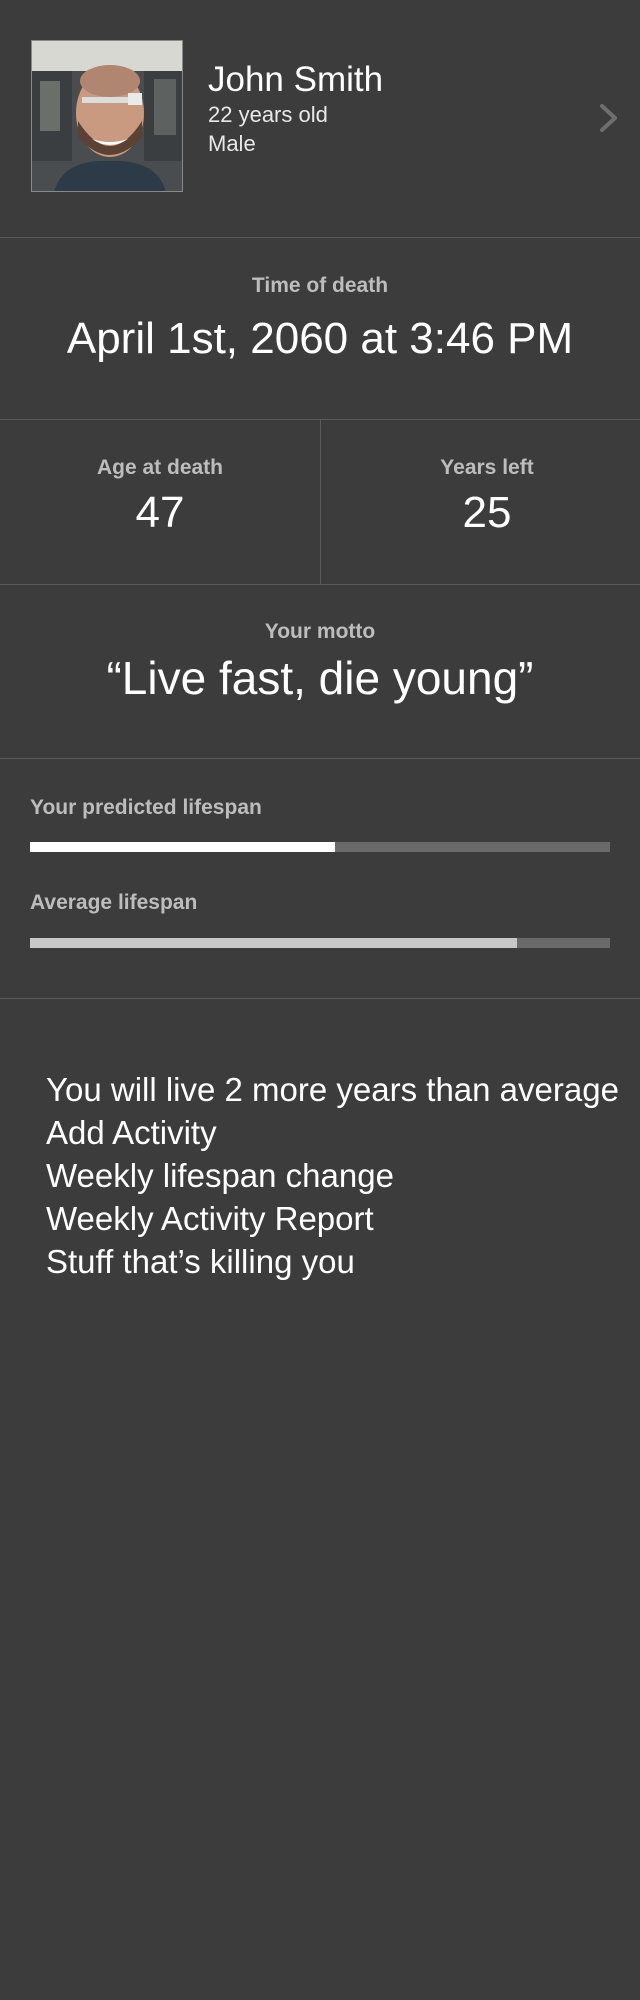 Image resolution: width=640 pixels, height=2000 pixels. What do you see at coordinates (320, 338) in the screenshot?
I see `time-of-death-value: April 1st, 2060 at 3:46 PM` at bounding box center [320, 338].